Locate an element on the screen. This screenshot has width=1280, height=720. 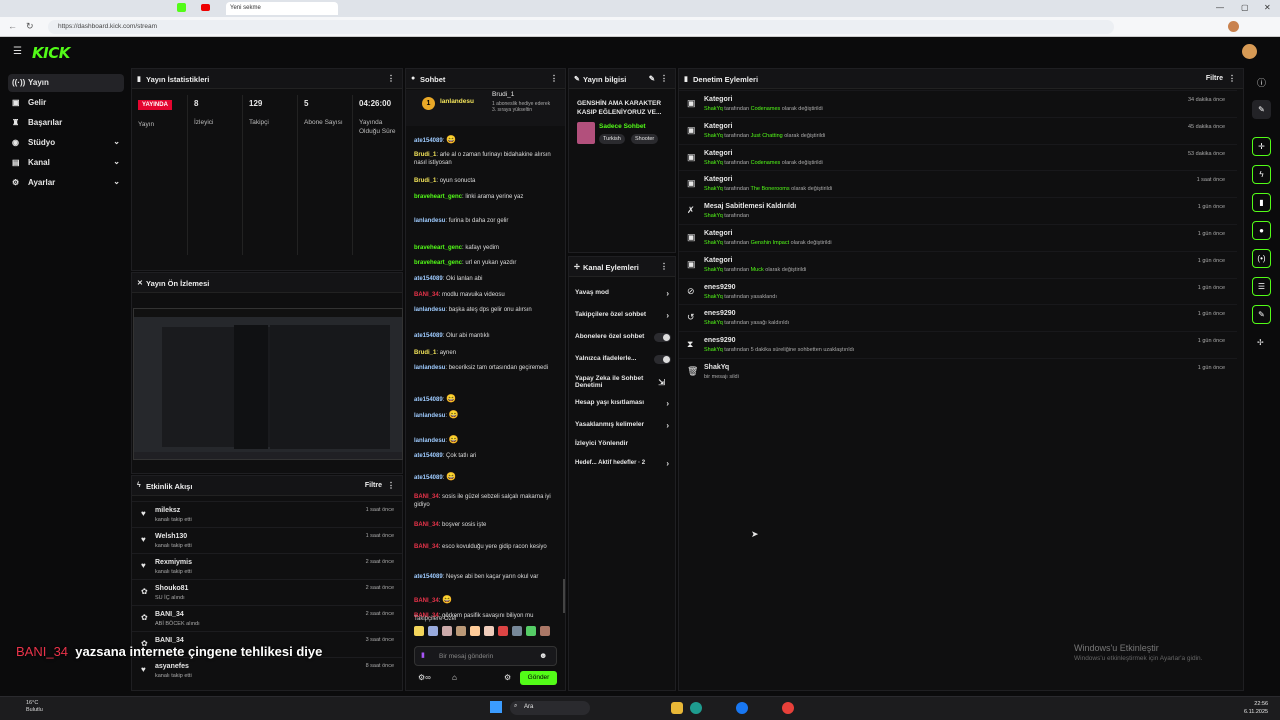
facebook-icon is located at coordinates (742, 708).